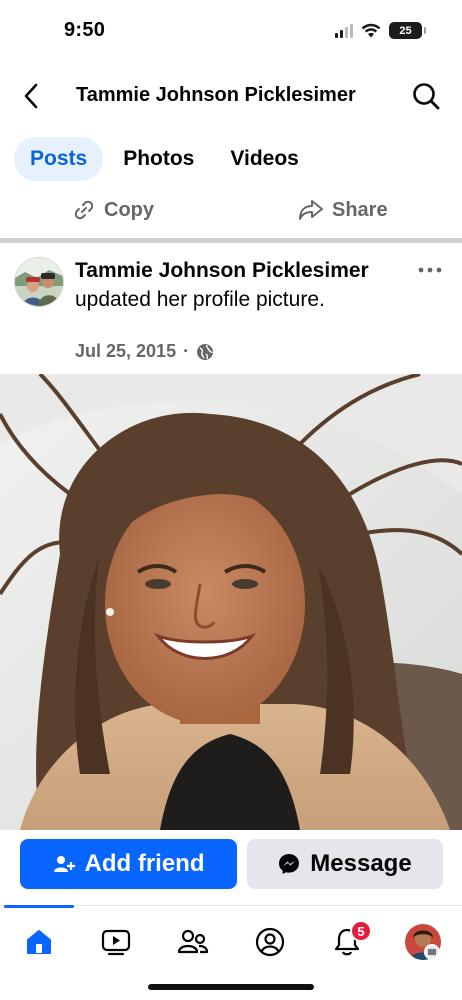 This screenshot has width=462, height=1000. Describe the element at coordinates (129, 209) in the screenshot. I see `copy-label: Copy` at that location.